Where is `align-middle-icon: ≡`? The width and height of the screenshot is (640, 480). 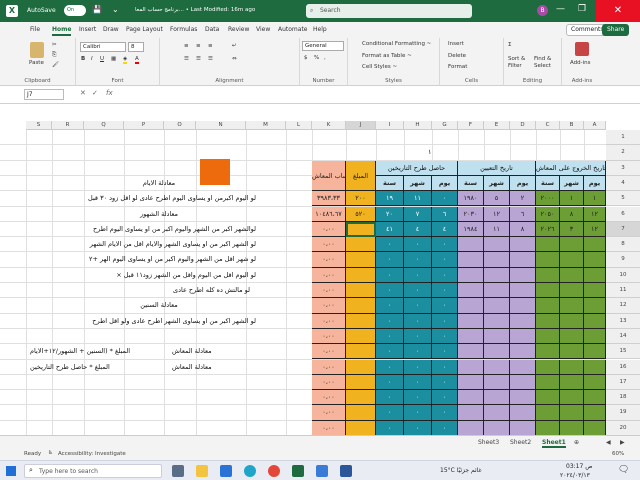
align-middle-icon: ≡ is located at coordinates (198, 46).